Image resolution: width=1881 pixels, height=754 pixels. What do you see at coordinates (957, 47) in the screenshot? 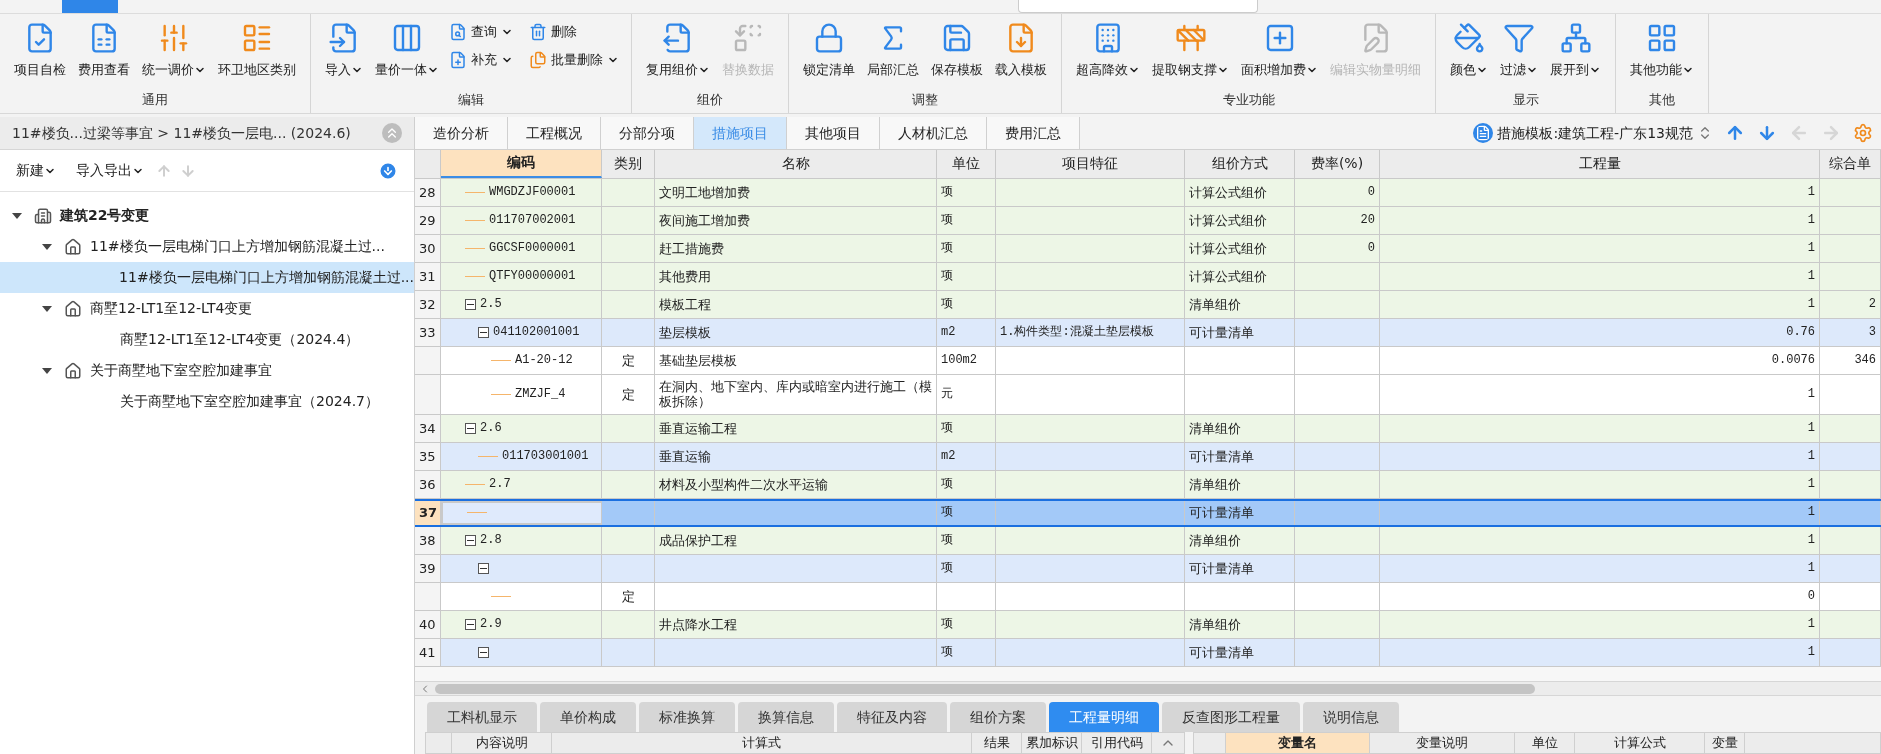
I see `ribbon-button: 保存模板` at bounding box center [957, 47].